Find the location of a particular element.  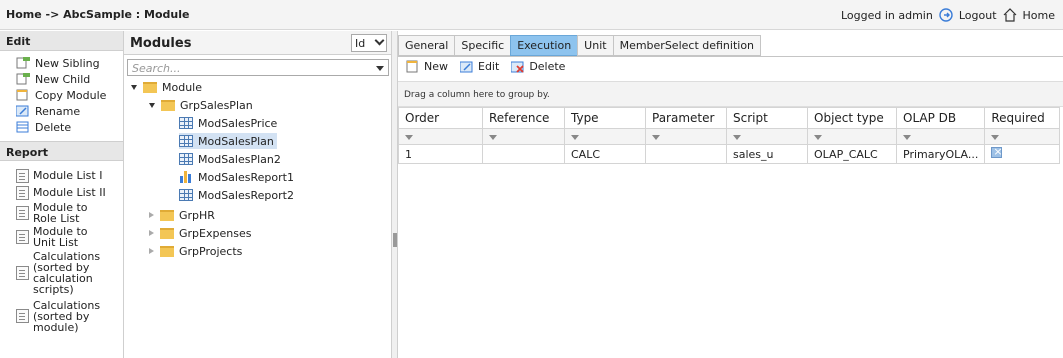

new-button: New is located at coordinates (427, 66).